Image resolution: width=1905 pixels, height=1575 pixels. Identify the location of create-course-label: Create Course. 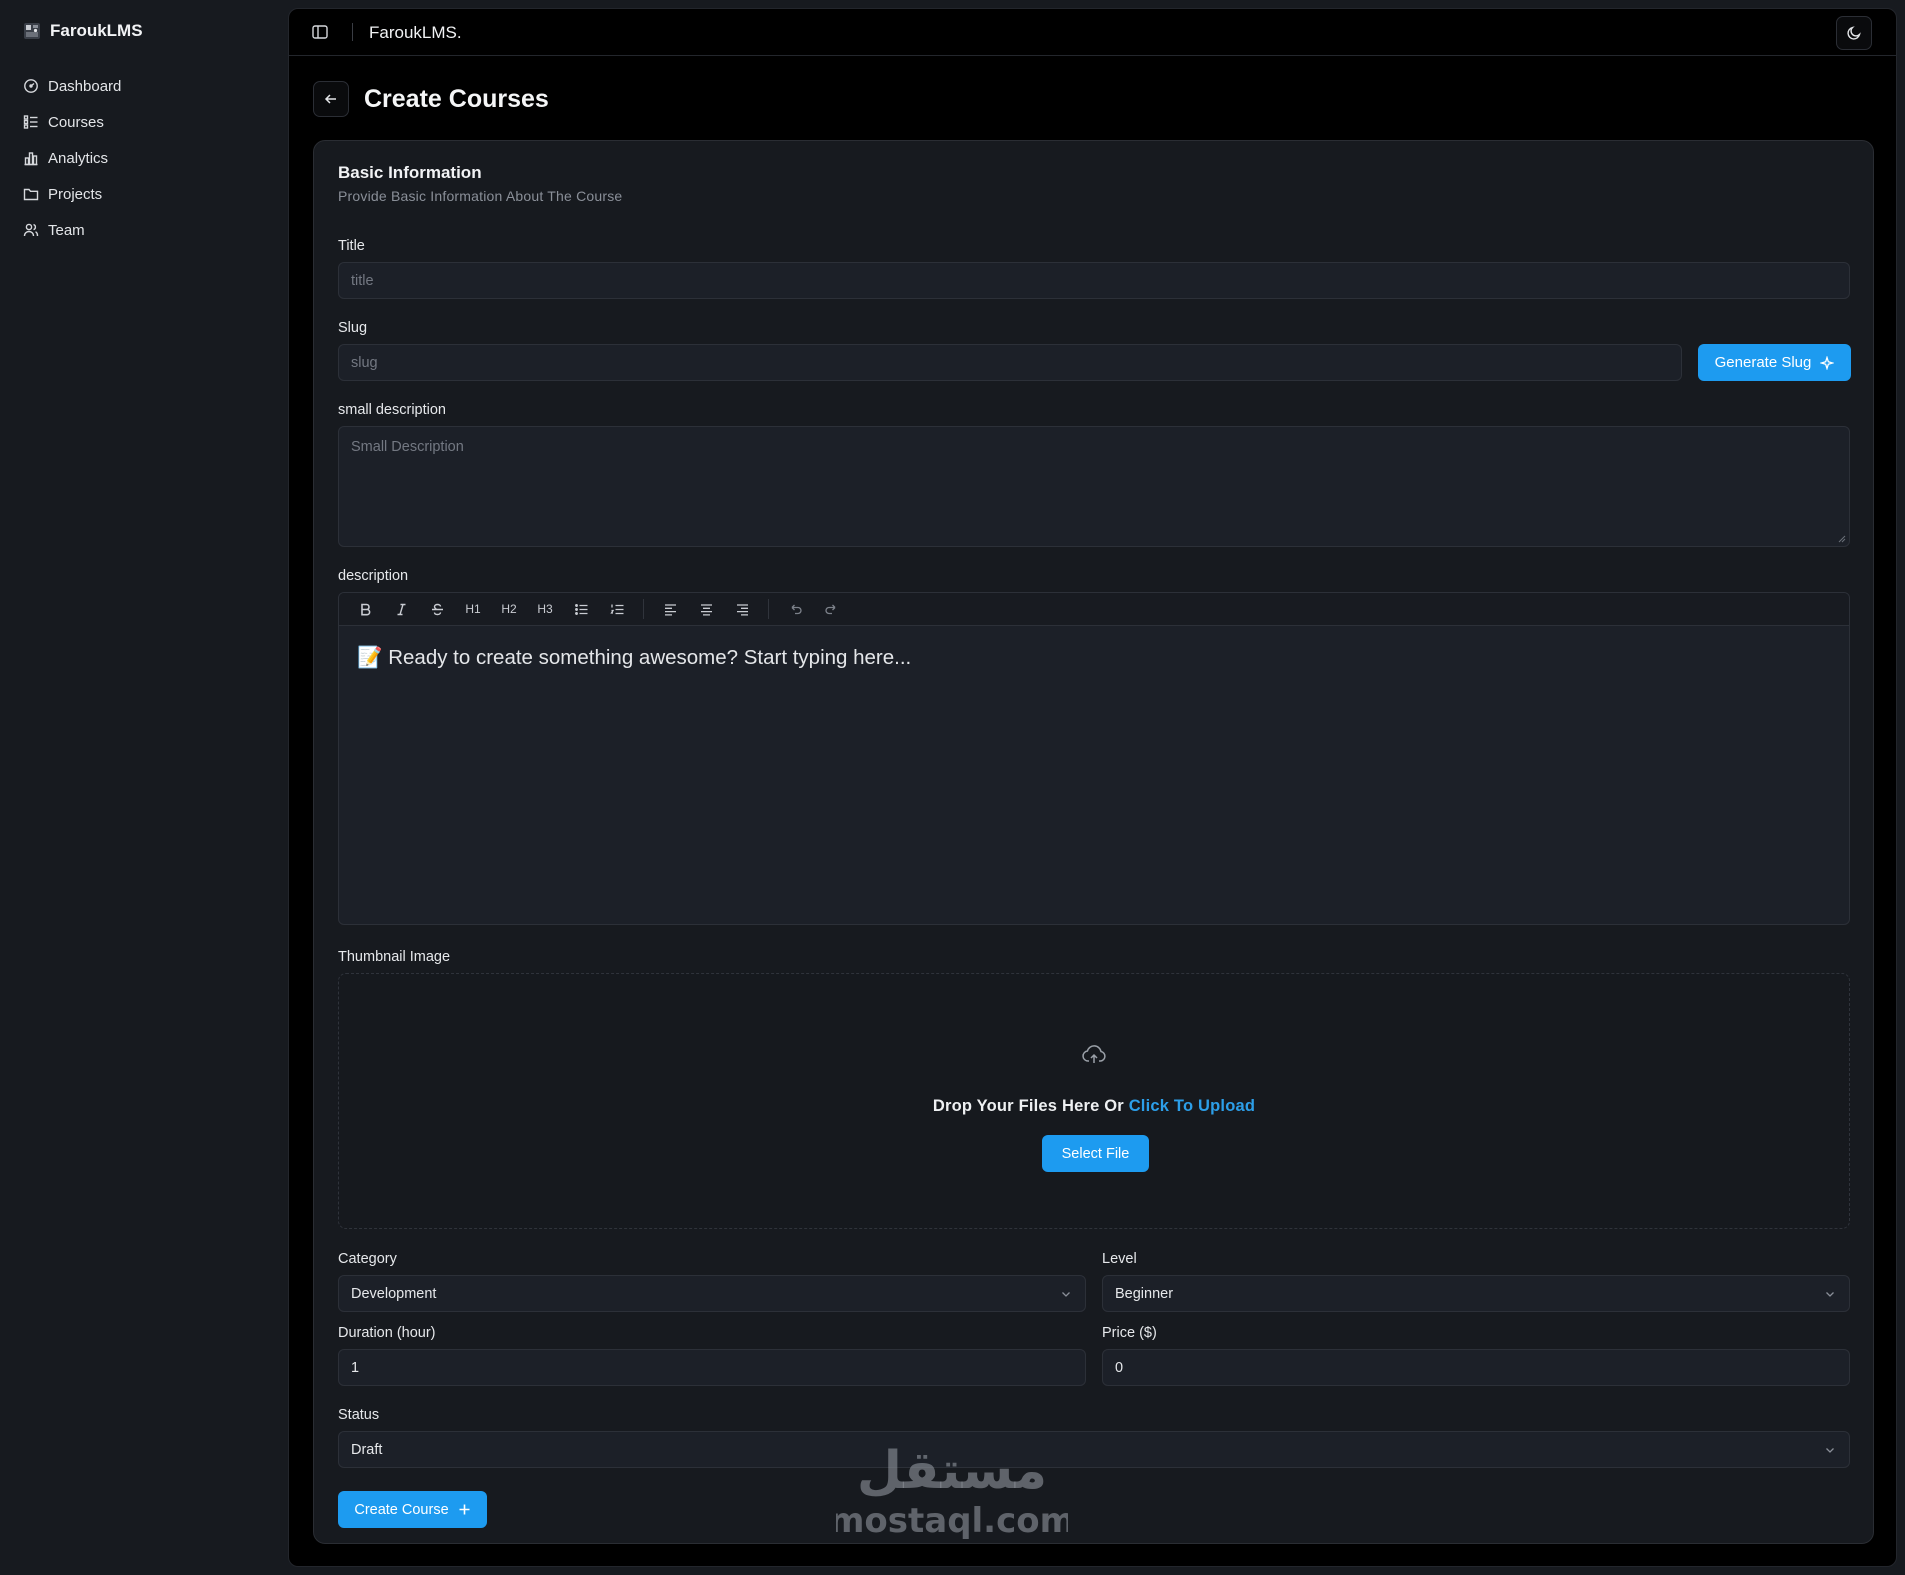
(401, 1509).